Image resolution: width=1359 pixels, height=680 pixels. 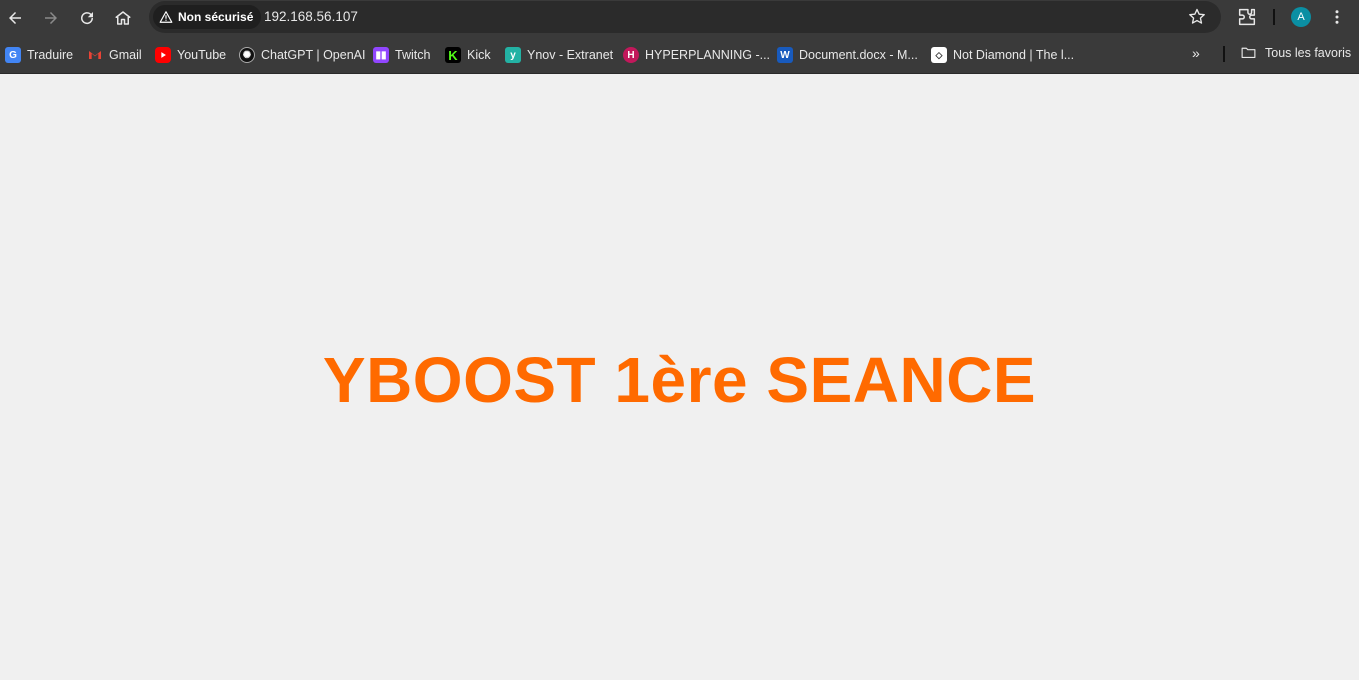 I want to click on bookmark-label: ChatGPT | OpenAI, so click(x=313, y=55).